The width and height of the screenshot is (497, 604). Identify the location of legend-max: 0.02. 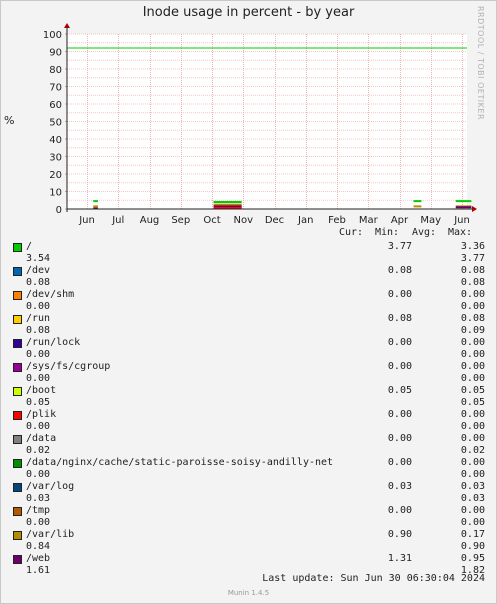
(472, 450).